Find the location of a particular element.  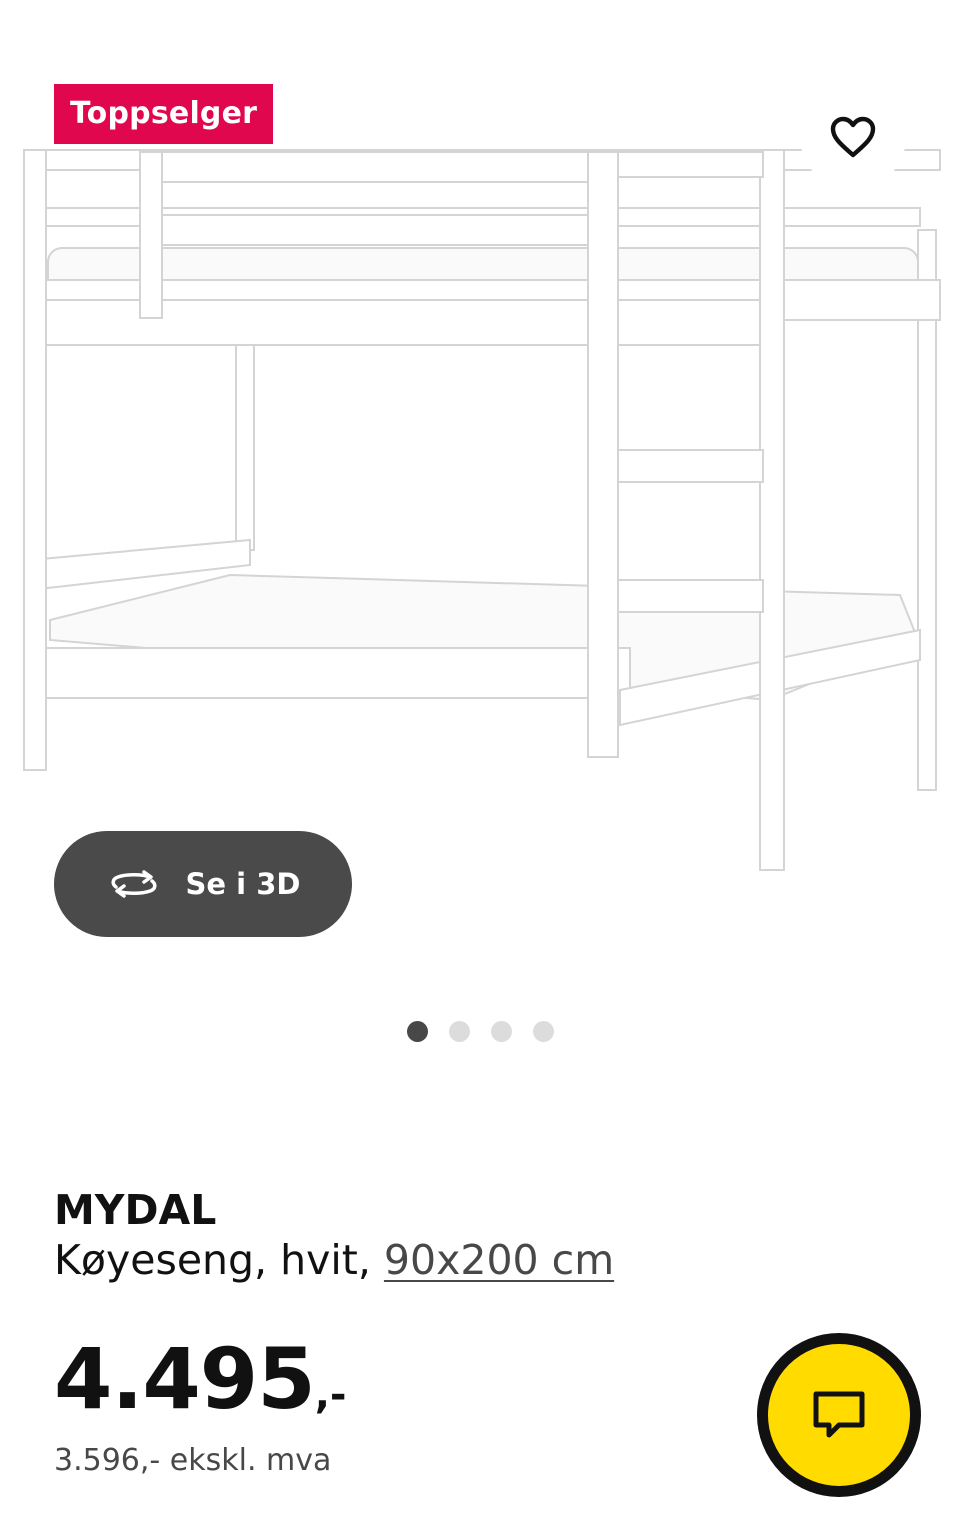

product-price: 4.495,- is located at coordinates (200, 1379).